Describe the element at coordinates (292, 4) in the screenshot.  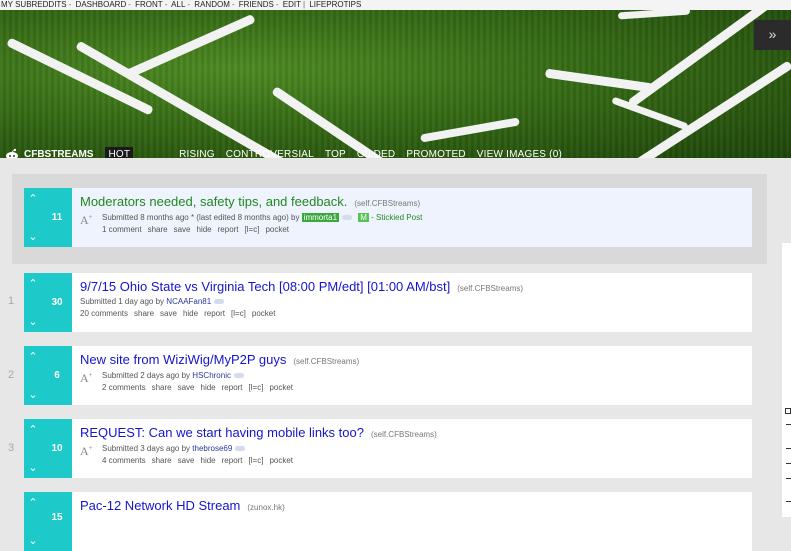
I see `nav-edit: Edit` at that location.